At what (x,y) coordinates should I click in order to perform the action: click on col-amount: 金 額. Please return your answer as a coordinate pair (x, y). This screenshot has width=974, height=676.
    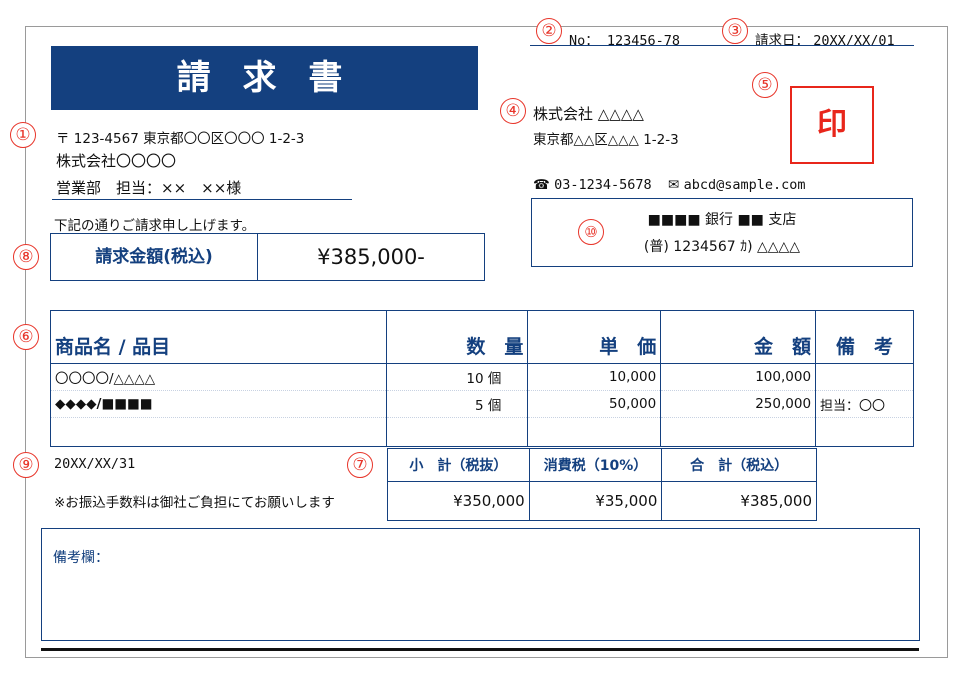
    Looking at the image, I should click on (738, 337).